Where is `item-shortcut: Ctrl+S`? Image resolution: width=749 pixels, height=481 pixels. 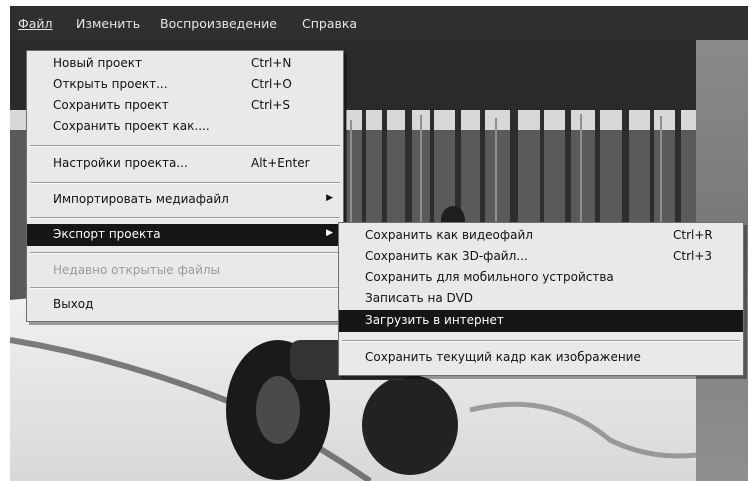 item-shortcut: Ctrl+S is located at coordinates (271, 105).